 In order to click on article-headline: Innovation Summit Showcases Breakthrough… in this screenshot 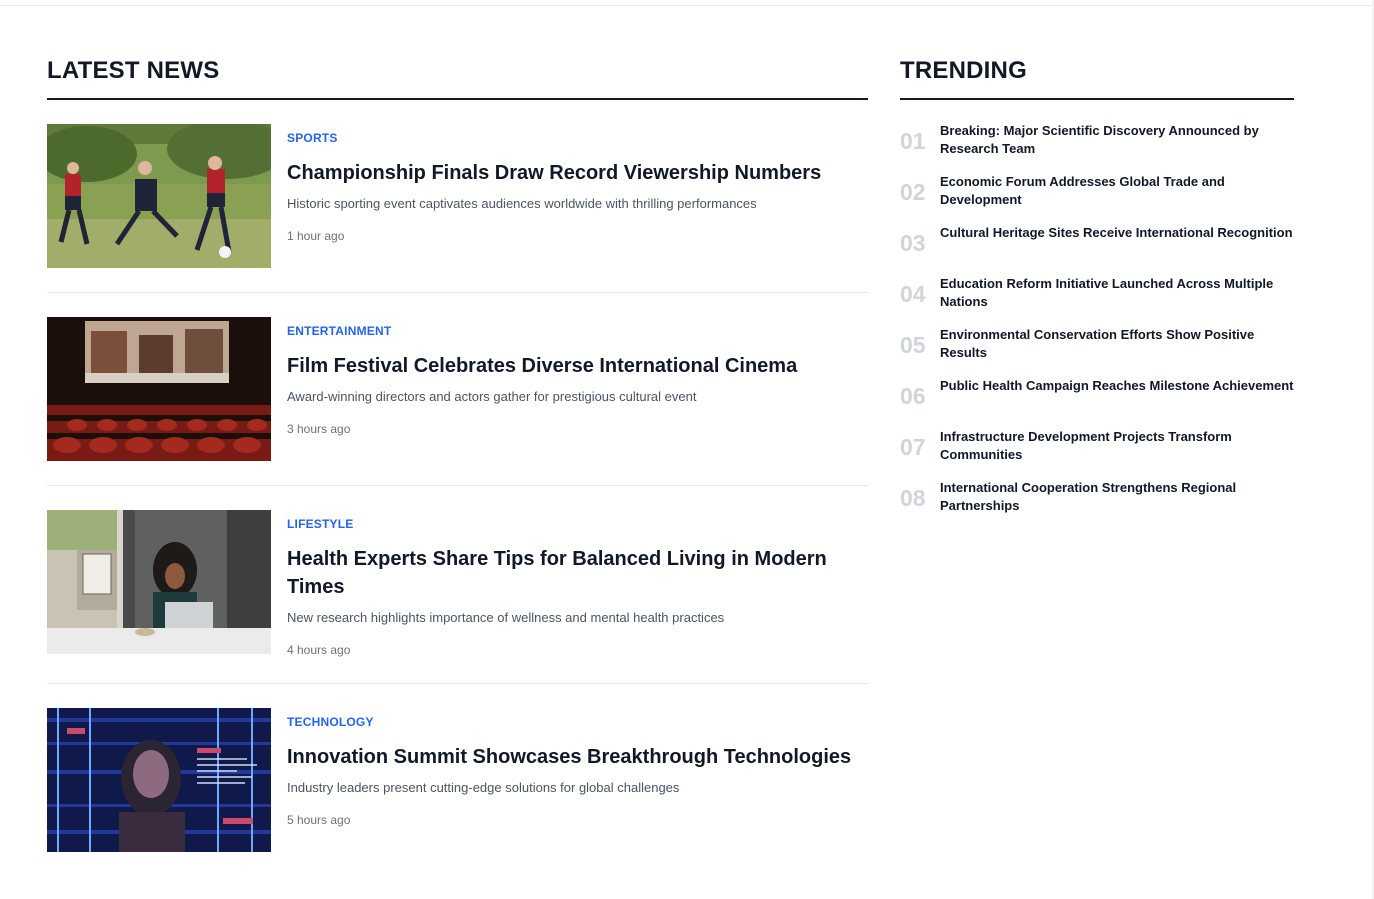, I will do `click(577, 757)`.